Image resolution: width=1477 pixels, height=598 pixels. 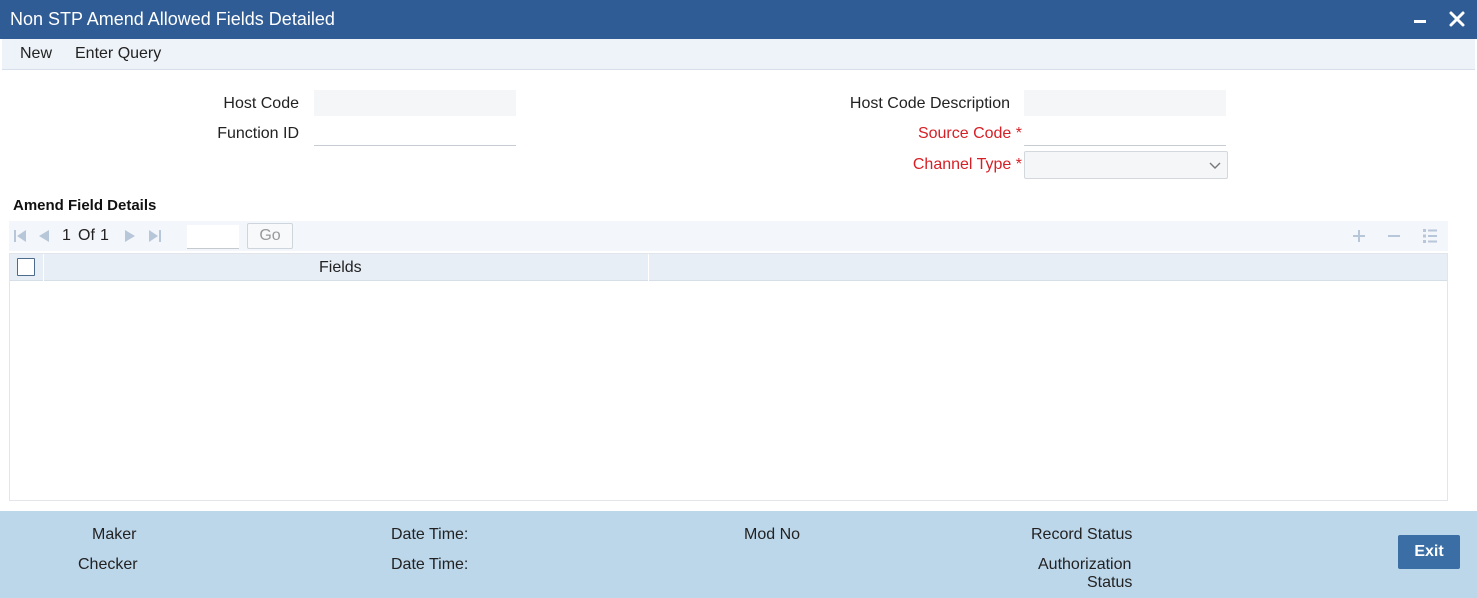 I want to click on table-header: Fields, so click(x=728, y=267).